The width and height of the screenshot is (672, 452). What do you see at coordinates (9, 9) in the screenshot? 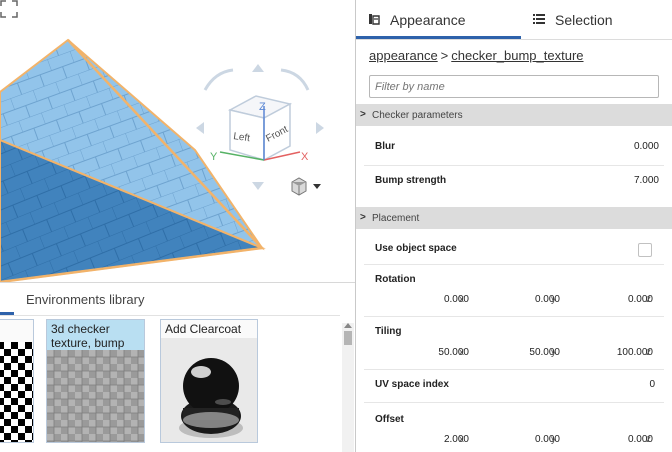
I see `fullscreen-icon` at bounding box center [9, 9].